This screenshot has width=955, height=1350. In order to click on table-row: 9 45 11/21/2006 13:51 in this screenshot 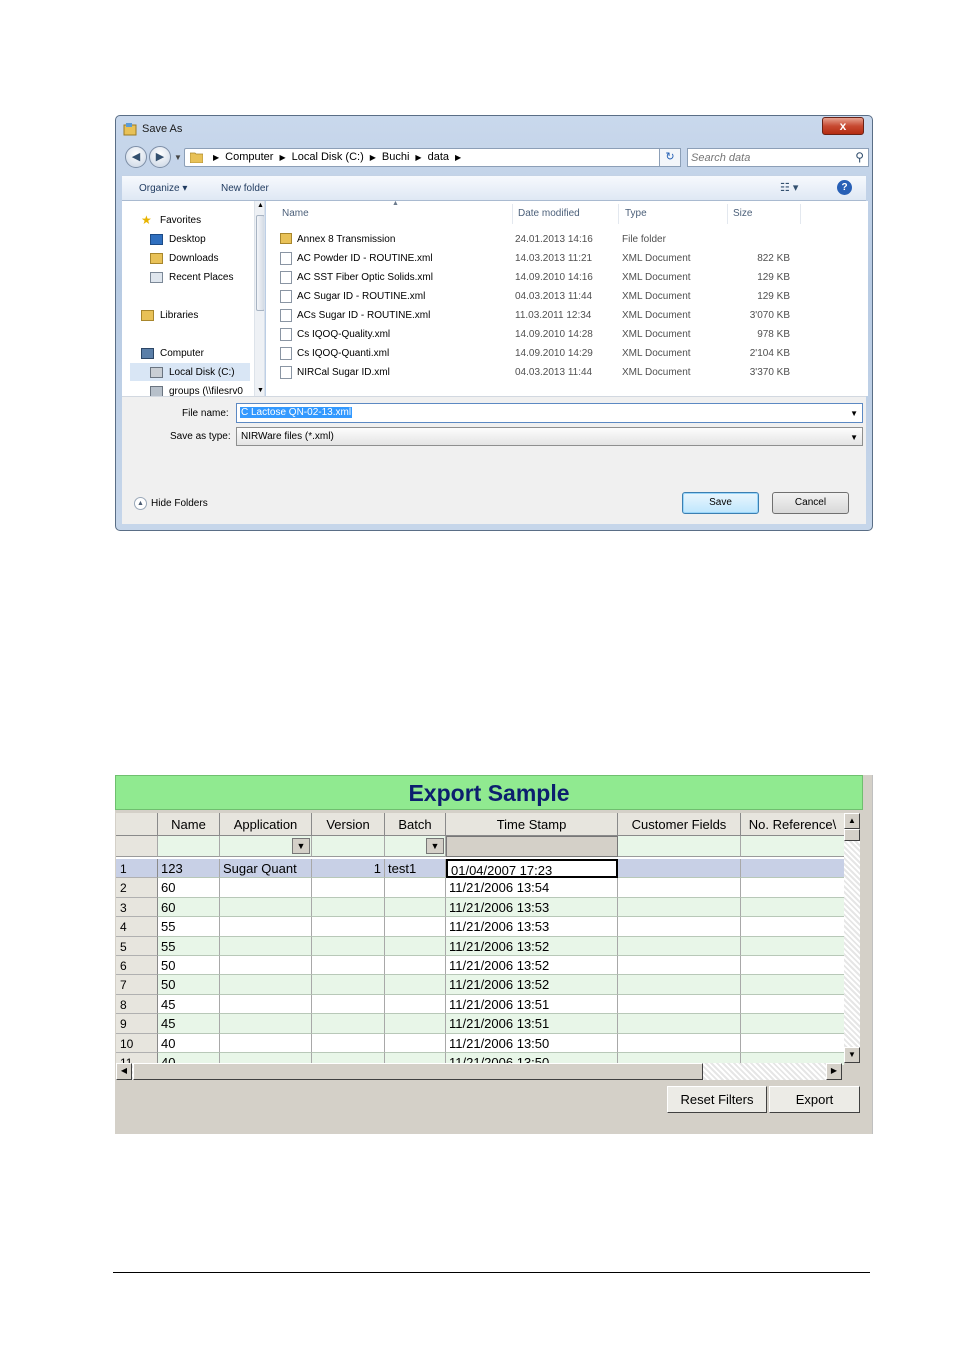, I will do `click(480, 1024)`.